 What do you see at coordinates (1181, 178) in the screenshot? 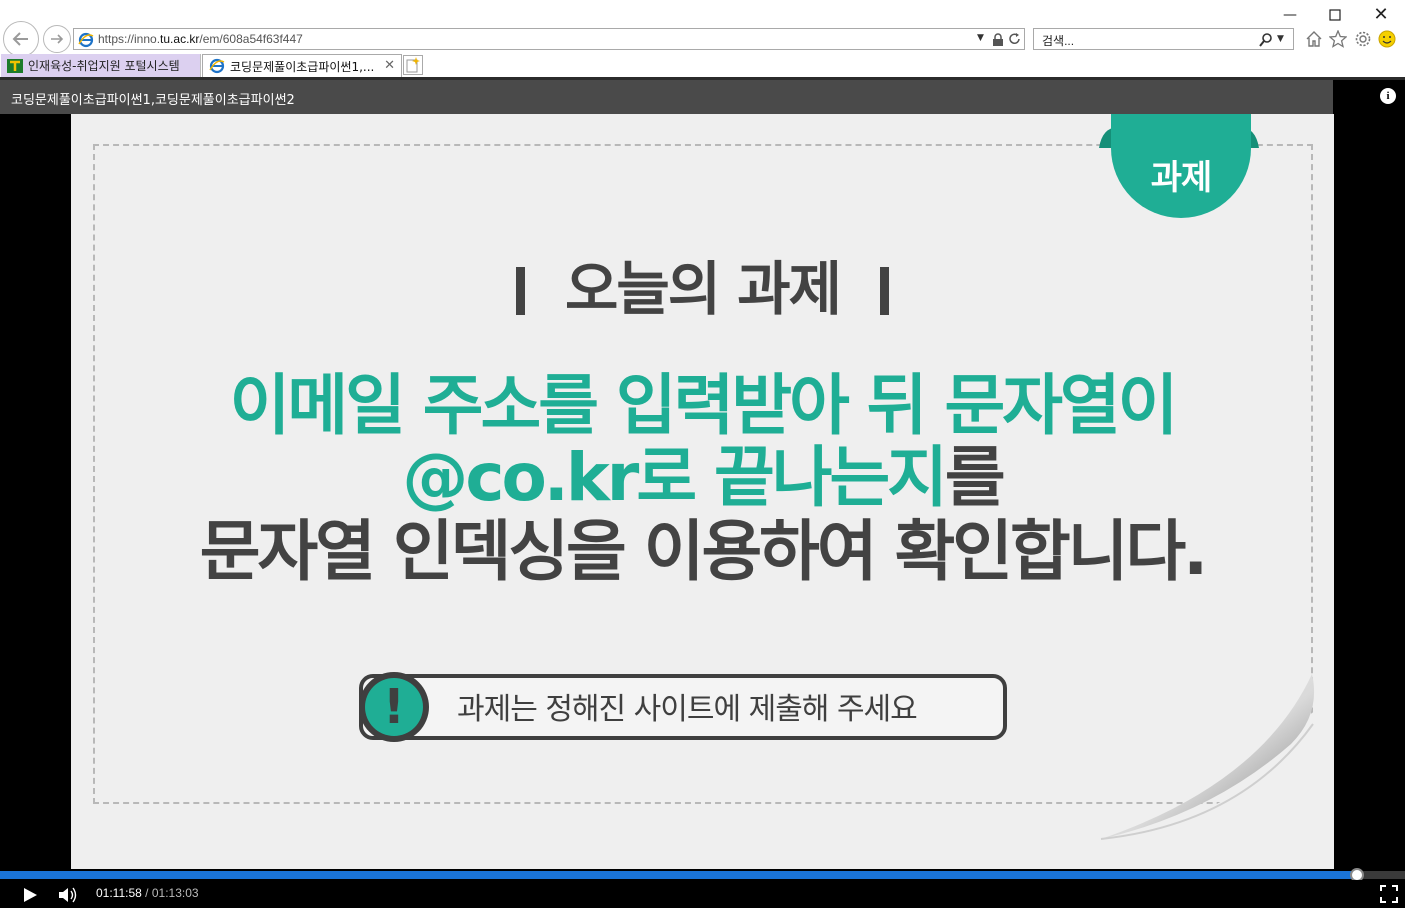
I see `assignment-tag-label: 과제` at bounding box center [1181, 178].